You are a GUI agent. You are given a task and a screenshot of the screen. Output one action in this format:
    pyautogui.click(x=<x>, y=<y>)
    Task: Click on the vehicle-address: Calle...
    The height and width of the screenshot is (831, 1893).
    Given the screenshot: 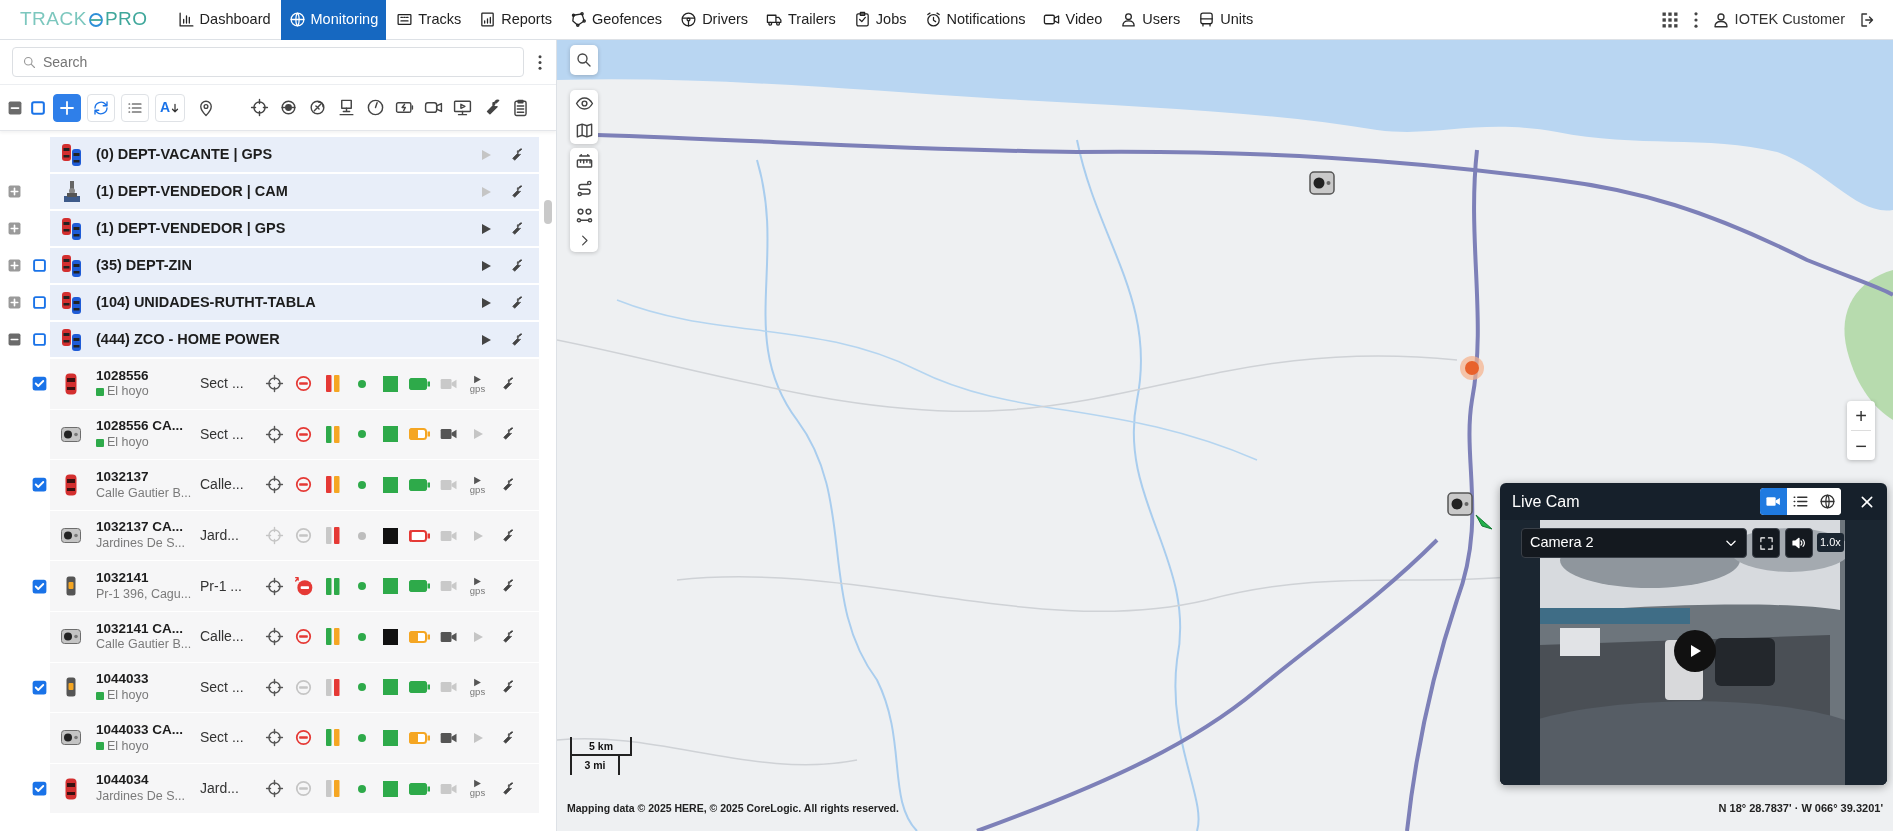 What is the action you would take?
    pyautogui.click(x=222, y=485)
    